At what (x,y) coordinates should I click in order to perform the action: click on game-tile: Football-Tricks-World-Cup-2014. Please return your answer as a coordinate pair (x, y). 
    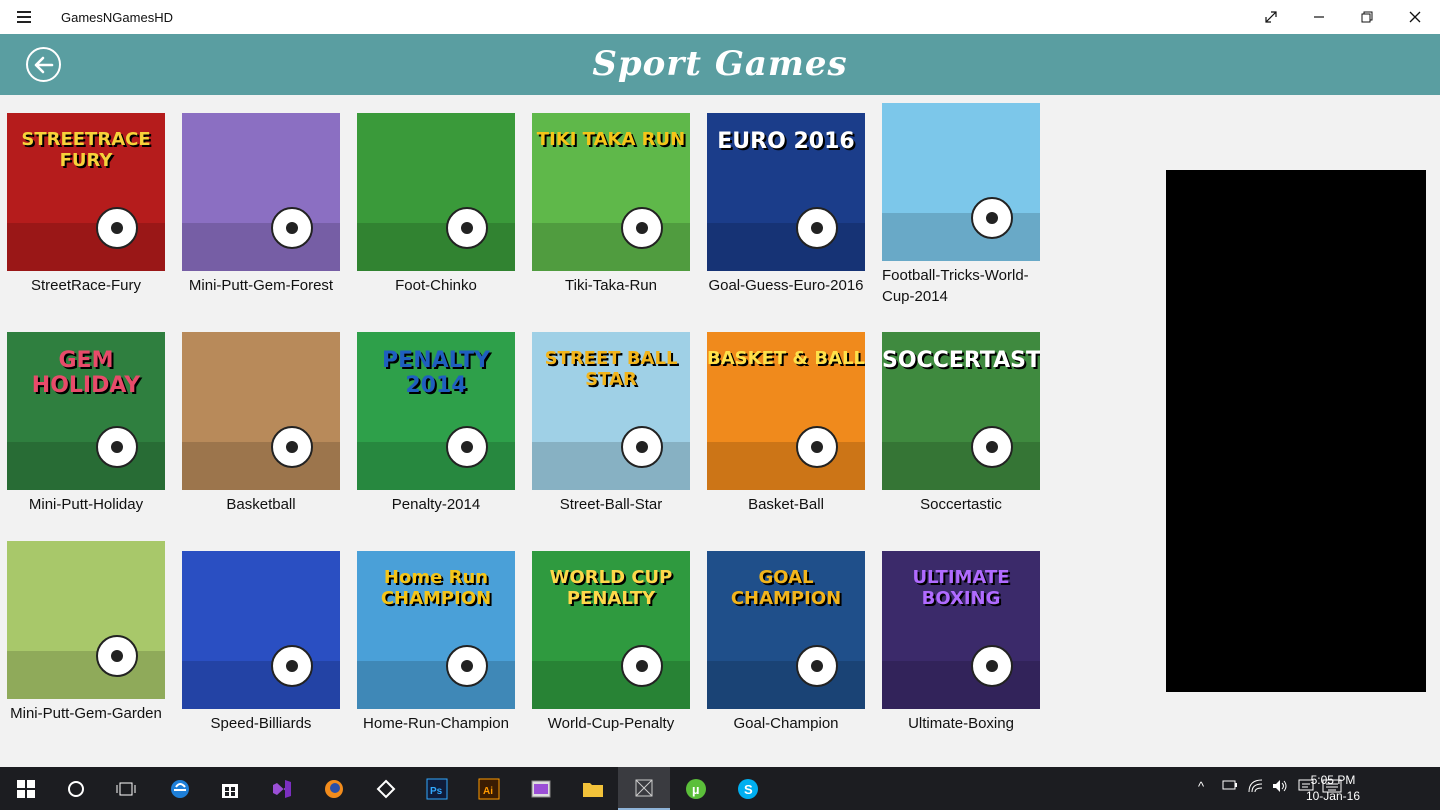
    Looking at the image, I should click on (961, 205).